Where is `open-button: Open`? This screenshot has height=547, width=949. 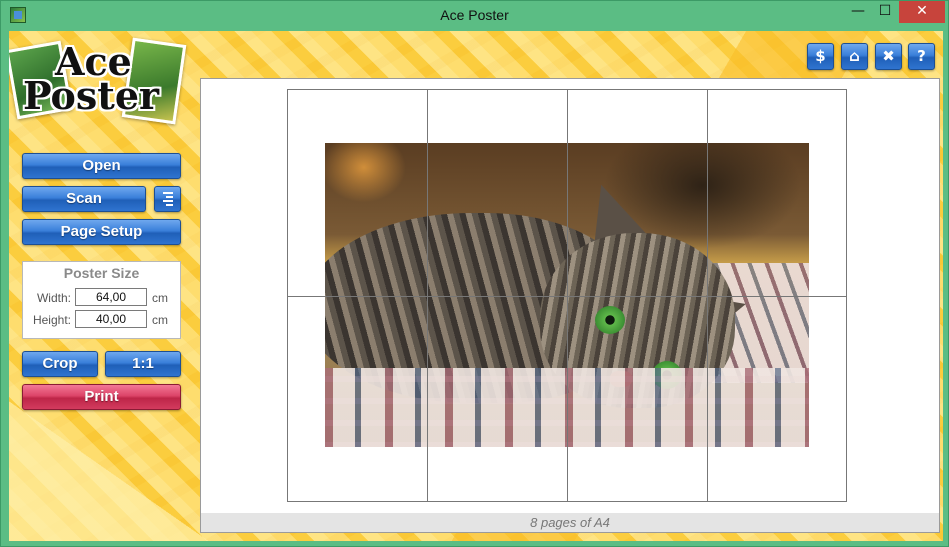
open-button: Open is located at coordinates (101, 166).